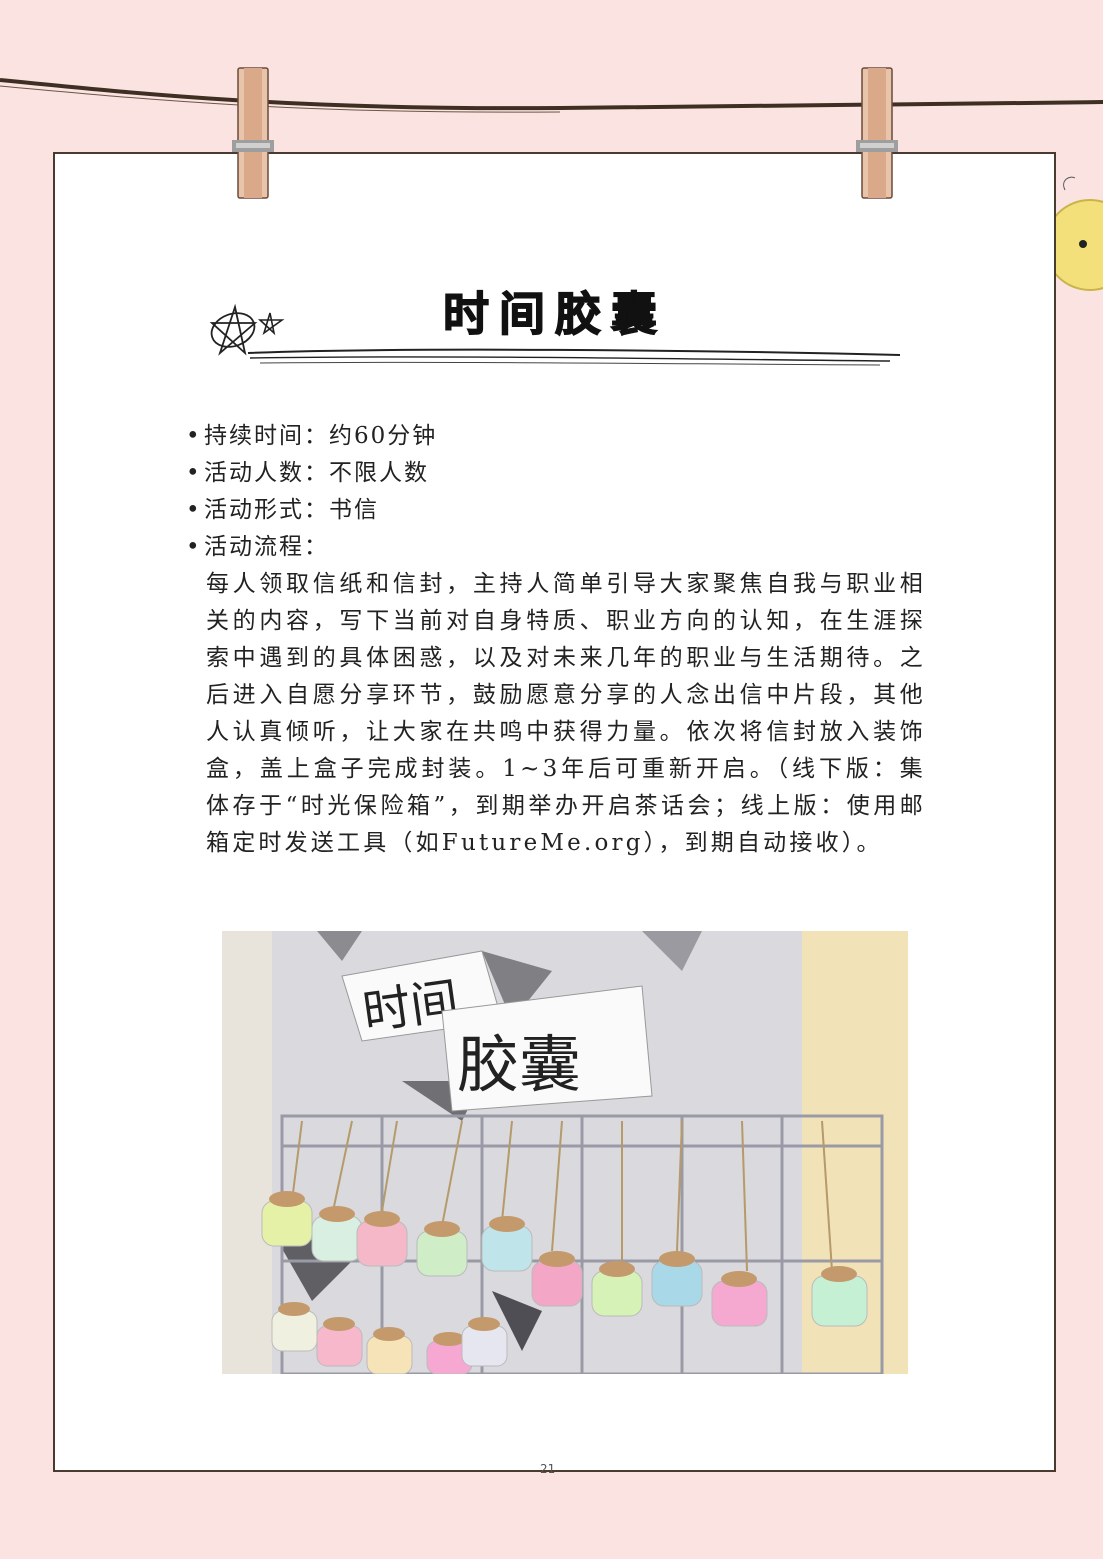  What do you see at coordinates (877, 133) in the screenshot?
I see `clothespin-right-icon` at bounding box center [877, 133].